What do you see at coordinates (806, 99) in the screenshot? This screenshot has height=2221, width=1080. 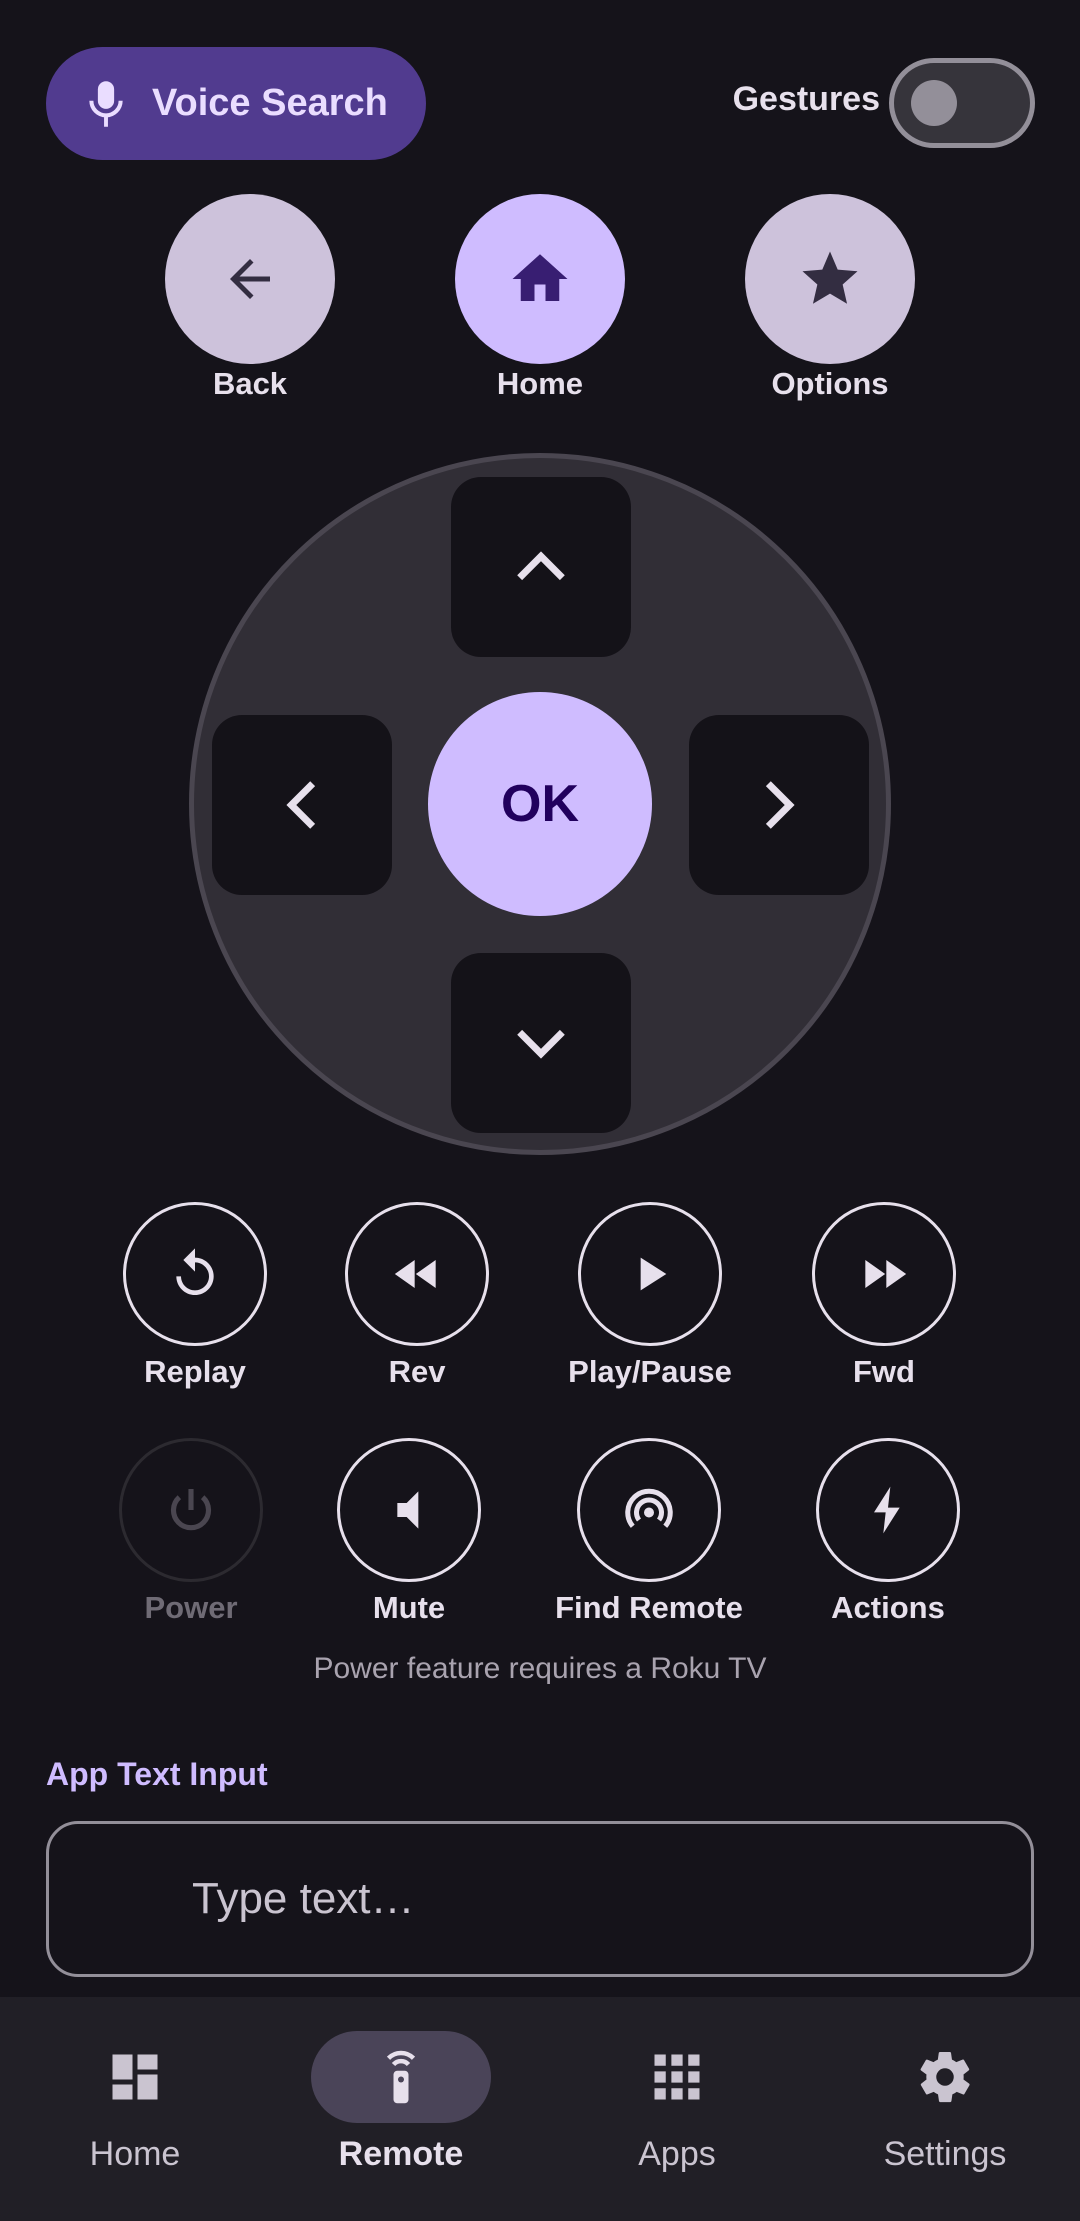 I see `gestures-label: Gestures` at bounding box center [806, 99].